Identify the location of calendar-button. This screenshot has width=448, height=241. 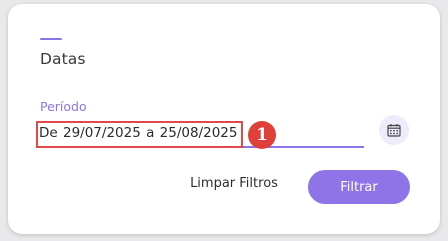
(394, 130).